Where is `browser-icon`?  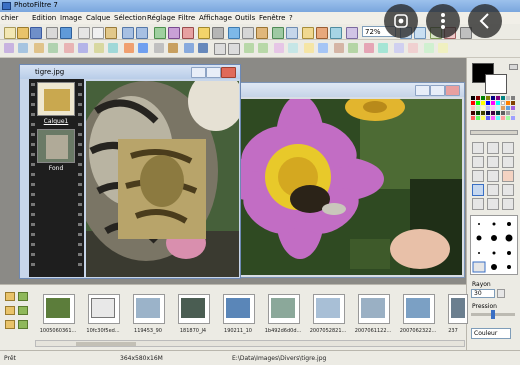
browser-icon is located at coordinates (234, 33).